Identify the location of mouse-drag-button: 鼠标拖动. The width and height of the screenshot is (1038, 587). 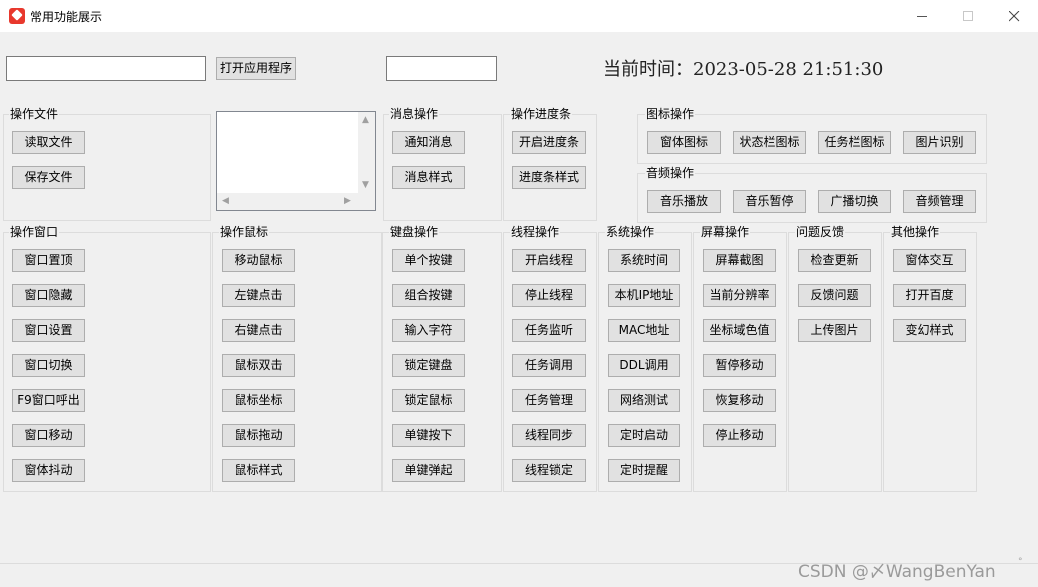
(258, 435).